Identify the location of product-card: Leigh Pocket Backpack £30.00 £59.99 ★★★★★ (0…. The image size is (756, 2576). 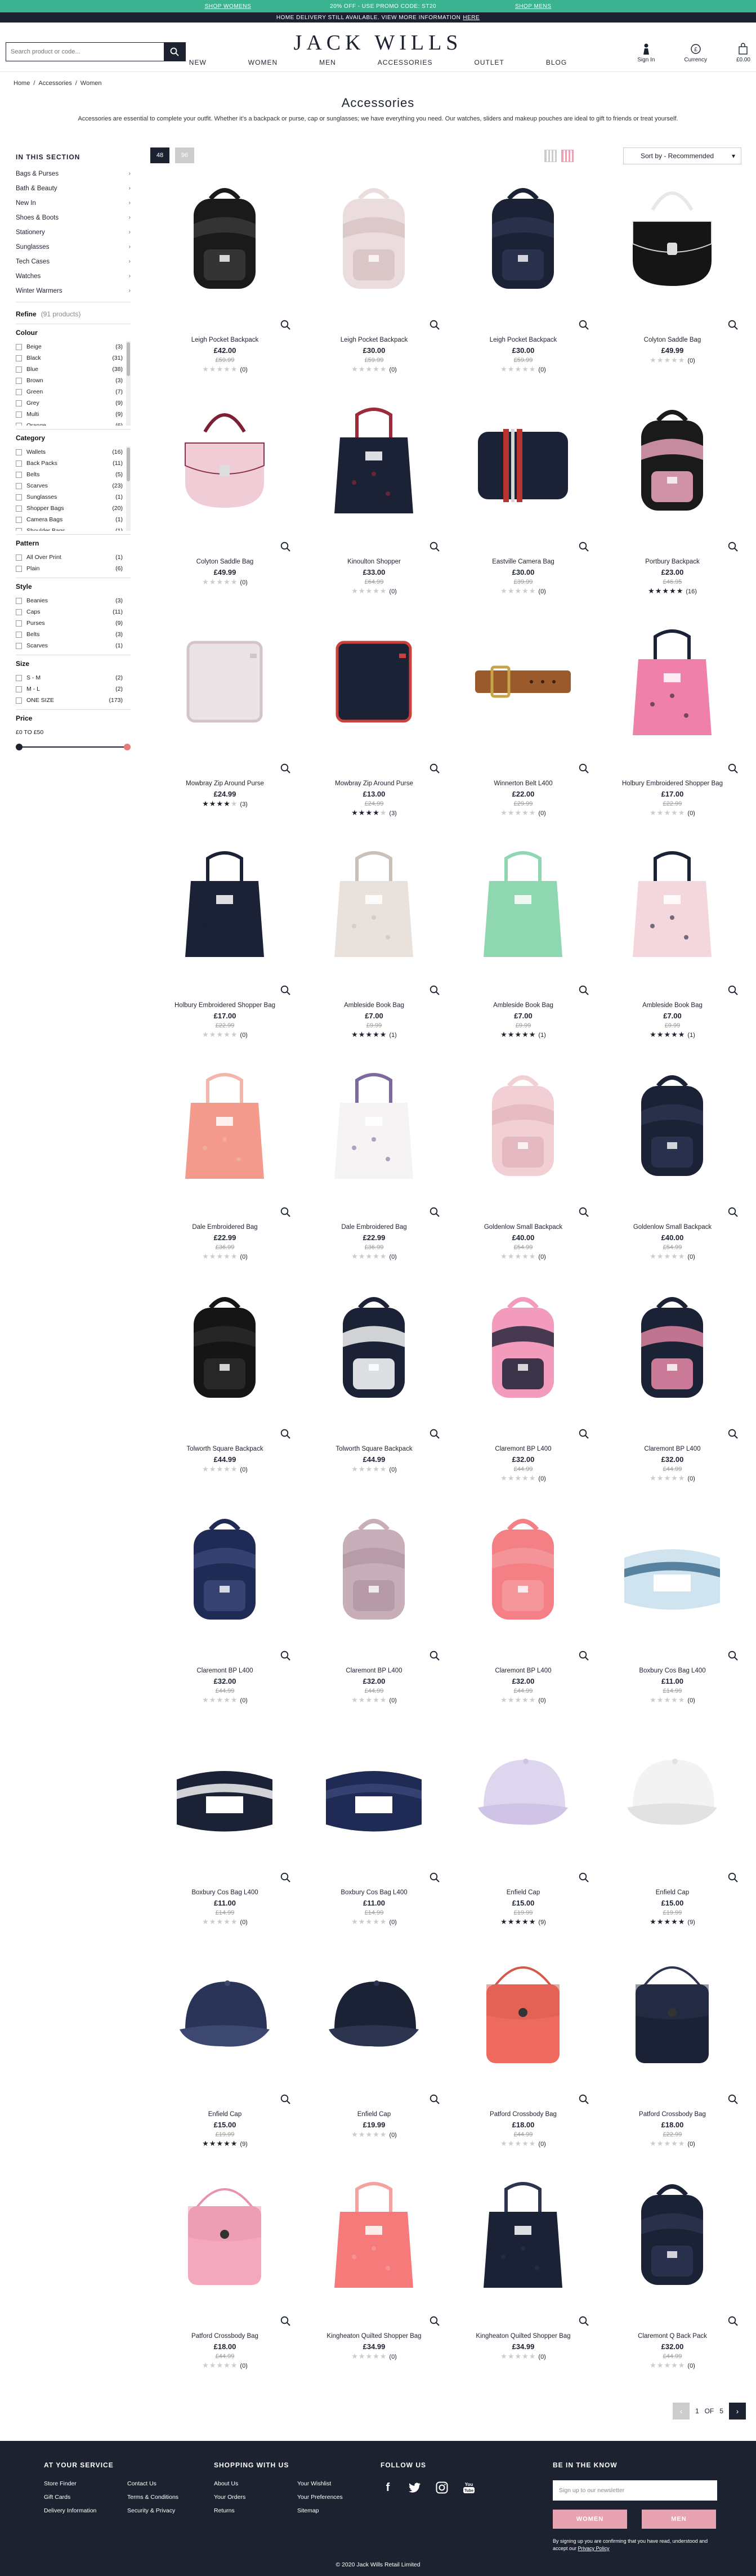
(374, 285).